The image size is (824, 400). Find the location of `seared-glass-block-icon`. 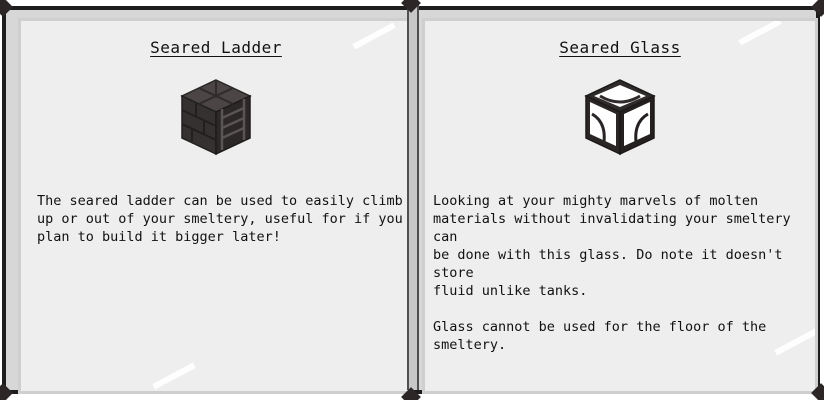

seared-glass-block-icon is located at coordinates (620, 118).